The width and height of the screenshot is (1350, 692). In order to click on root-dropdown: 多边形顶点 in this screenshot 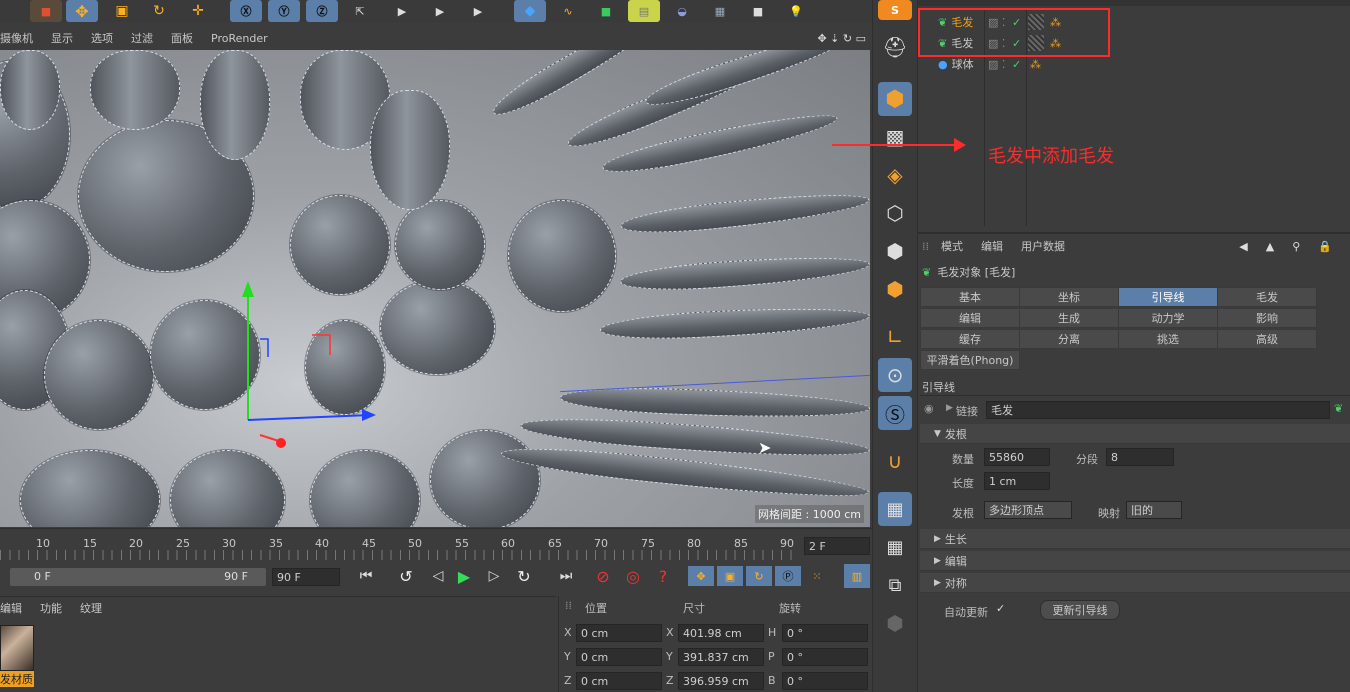, I will do `click(1028, 510)`.